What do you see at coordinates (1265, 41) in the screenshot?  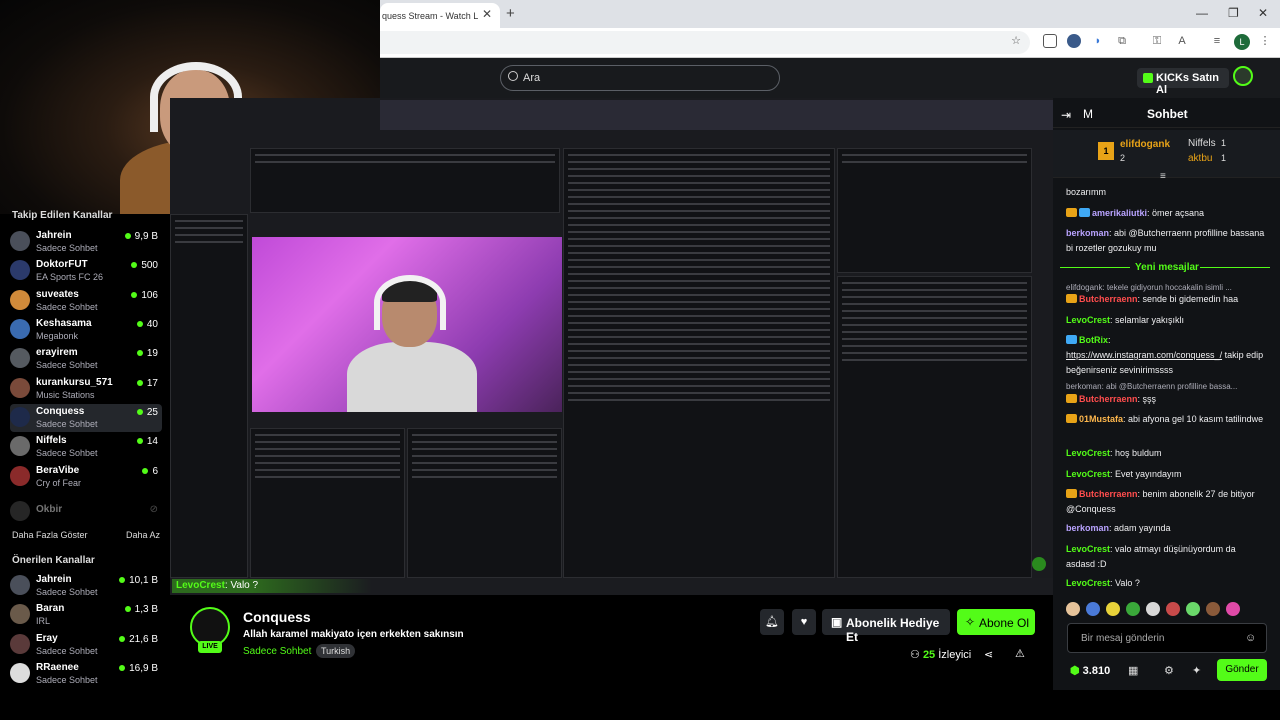 I see `browser-menu-icon: ⋮` at bounding box center [1265, 41].